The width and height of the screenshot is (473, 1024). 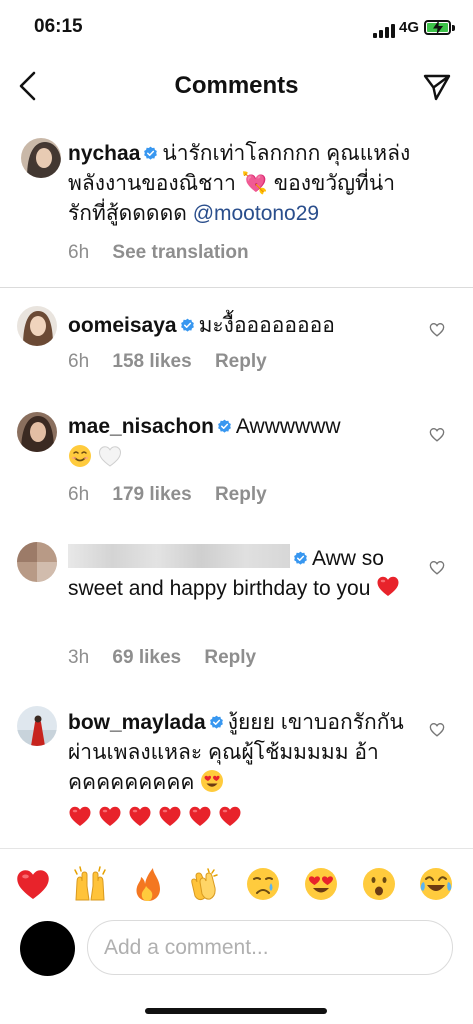 I want to click on comment-text: มะงื้ออออออออ, so click(x=266, y=325).